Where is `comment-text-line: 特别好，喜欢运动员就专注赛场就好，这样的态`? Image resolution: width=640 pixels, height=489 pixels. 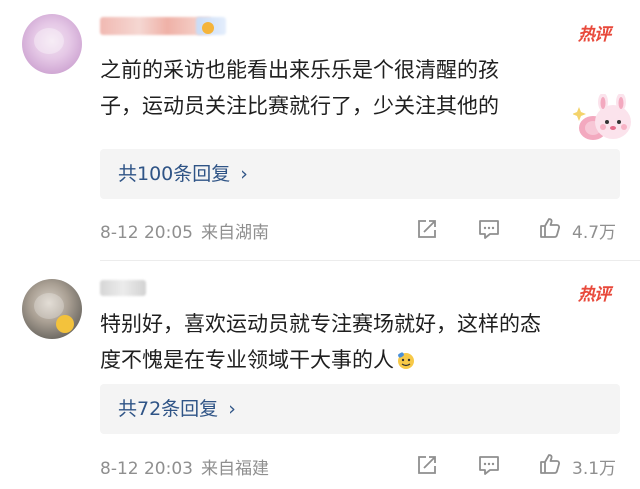 comment-text-line: 特别好，喜欢运动员就专注赛场就好，这样的态 is located at coordinates (320, 324).